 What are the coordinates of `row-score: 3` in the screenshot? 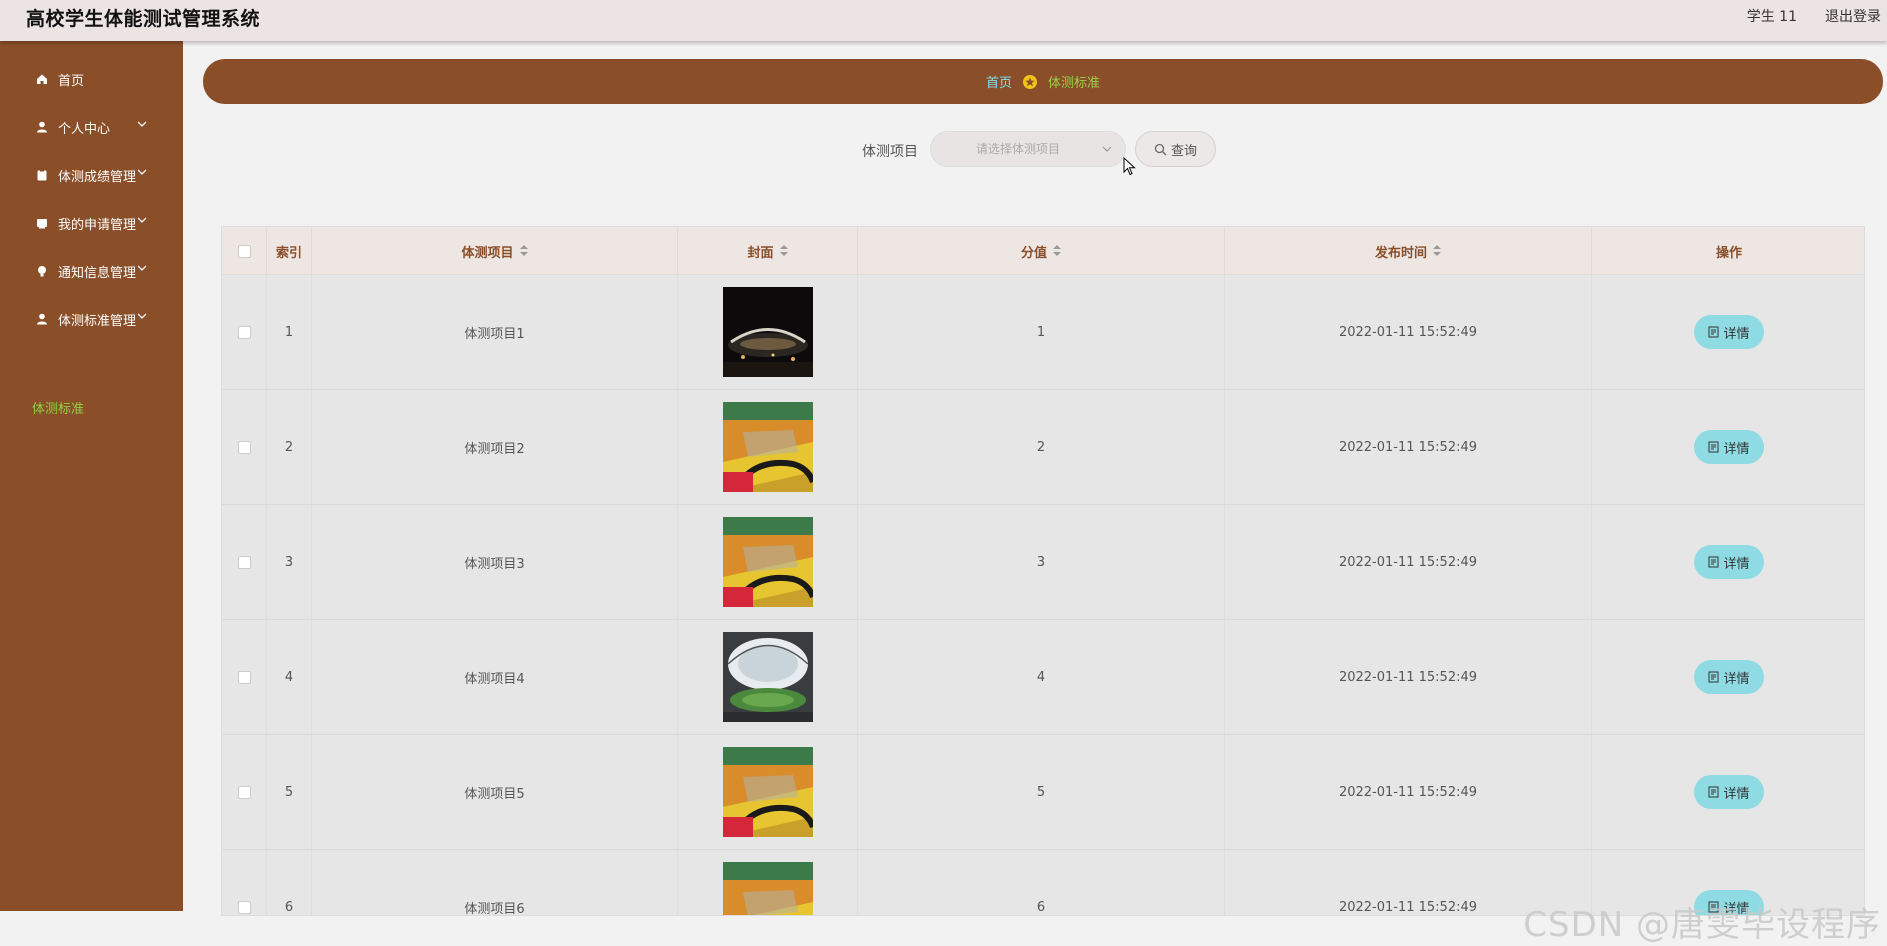 It's located at (1041, 562).